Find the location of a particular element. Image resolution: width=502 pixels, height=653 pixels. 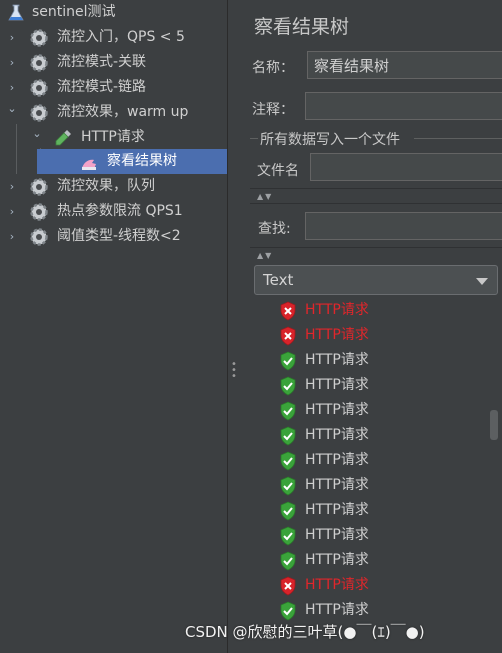

name-label: 名称： is located at coordinates (273, 68).